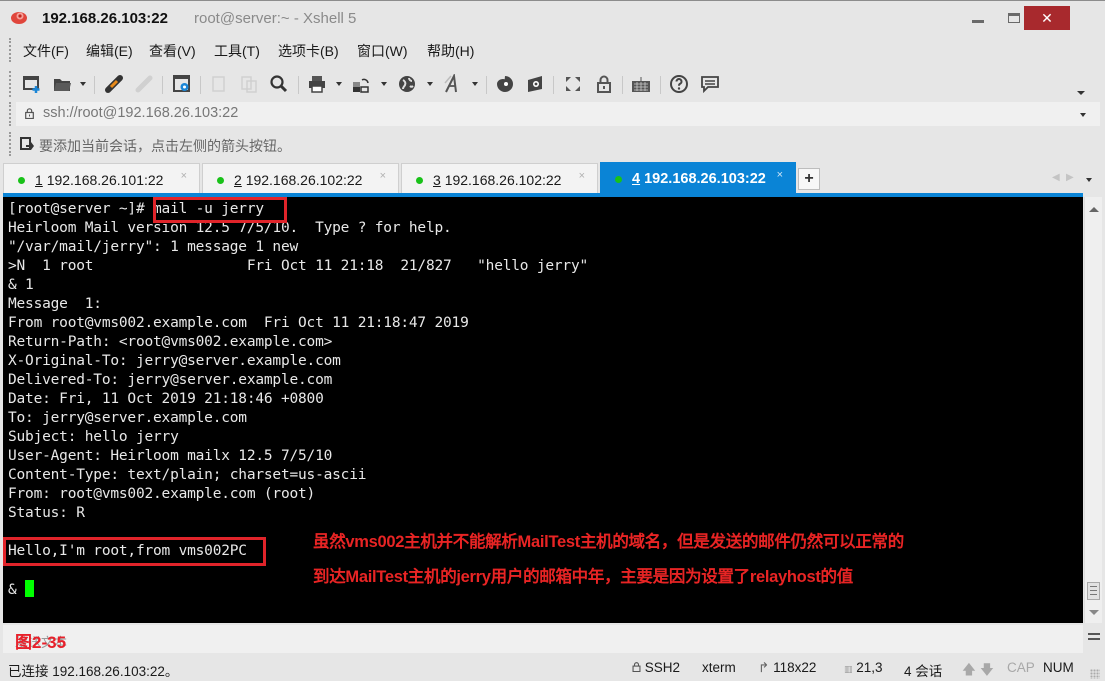 The width and height of the screenshot is (1105, 681). I want to click on chat-icon, so click(710, 84).